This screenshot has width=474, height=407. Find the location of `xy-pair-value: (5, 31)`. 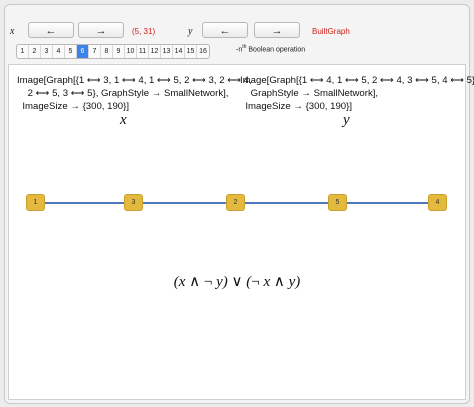

xy-pair-value: (5, 31) is located at coordinates (144, 31).